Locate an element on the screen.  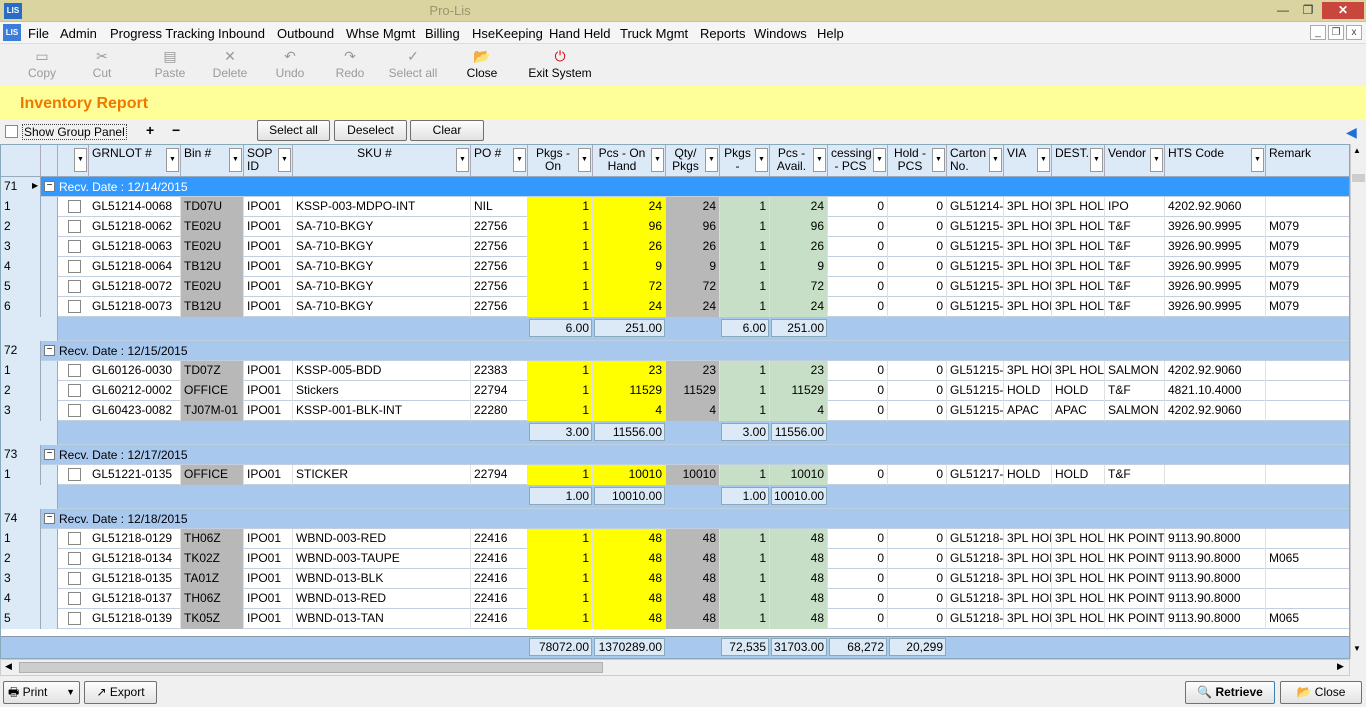
menu-outbound: Outbound is located at coordinates (305, 33).